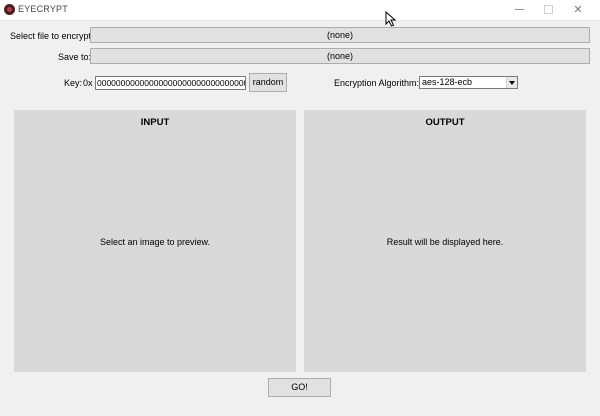 The height and width of the screenshot is (416, 600). I want to click on close-icon: ✕, so click(578, 10).